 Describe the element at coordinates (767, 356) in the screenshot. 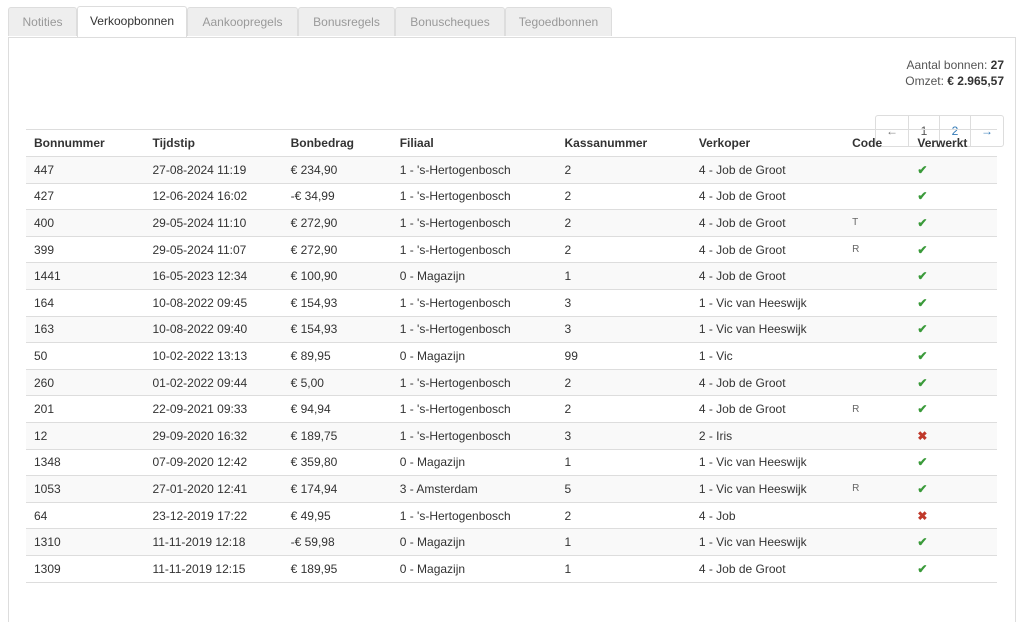

I see `cell-verkoper: 1 - Vic` at that location.